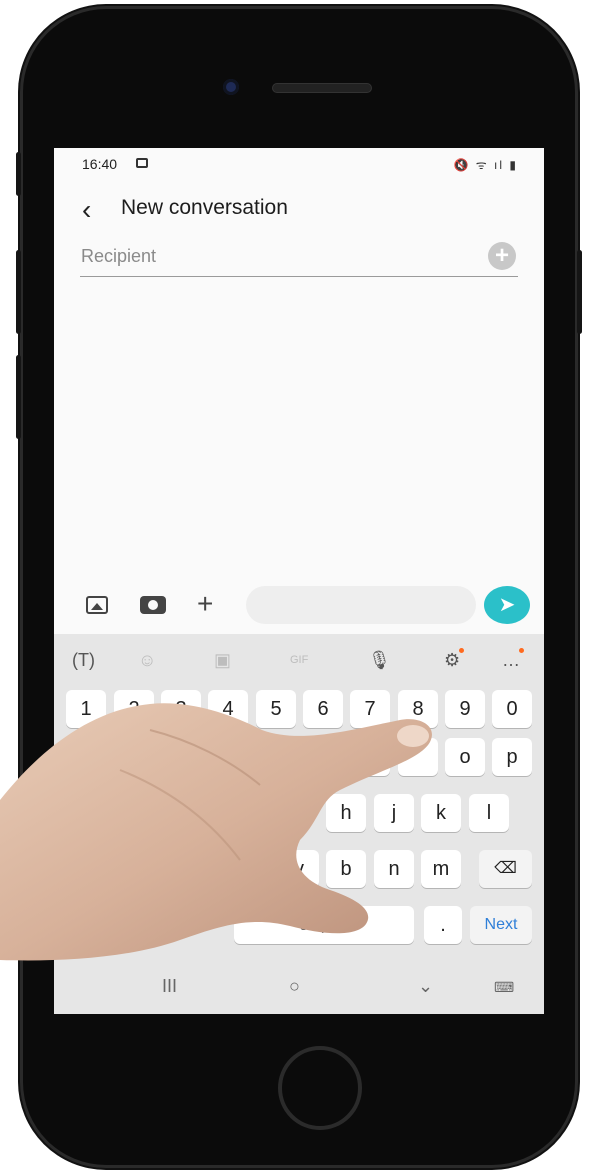  Describe the element at coordinates (379, 660) in the screenshot. I see `microphone-icon: 🎙` at that location.